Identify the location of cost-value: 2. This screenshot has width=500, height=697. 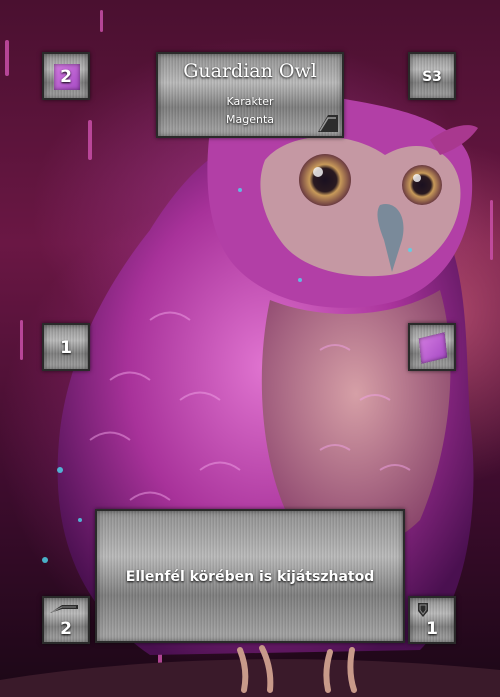
(66, 77).